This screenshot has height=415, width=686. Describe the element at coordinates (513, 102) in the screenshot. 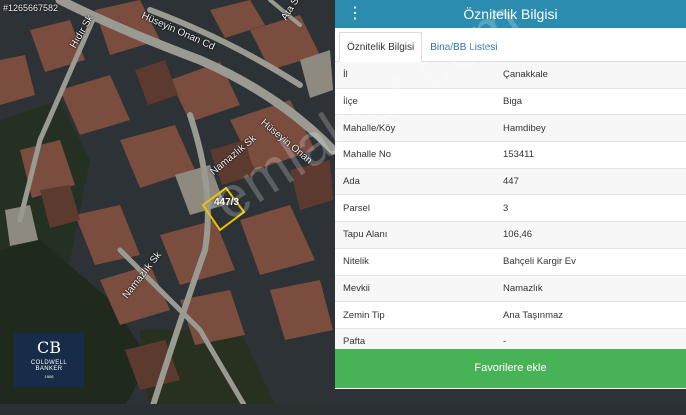

I see `row-value: Biga` at that location.